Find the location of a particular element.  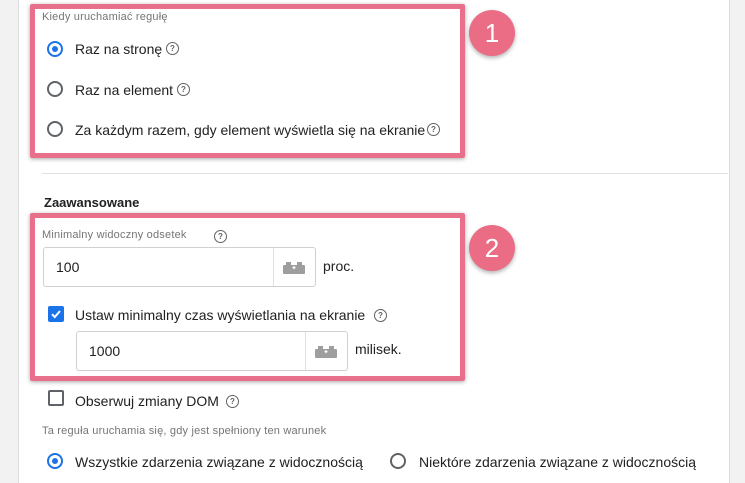

observe-dom-label: Obserwuj zmiany DOM is located at coordinates (147, 401).